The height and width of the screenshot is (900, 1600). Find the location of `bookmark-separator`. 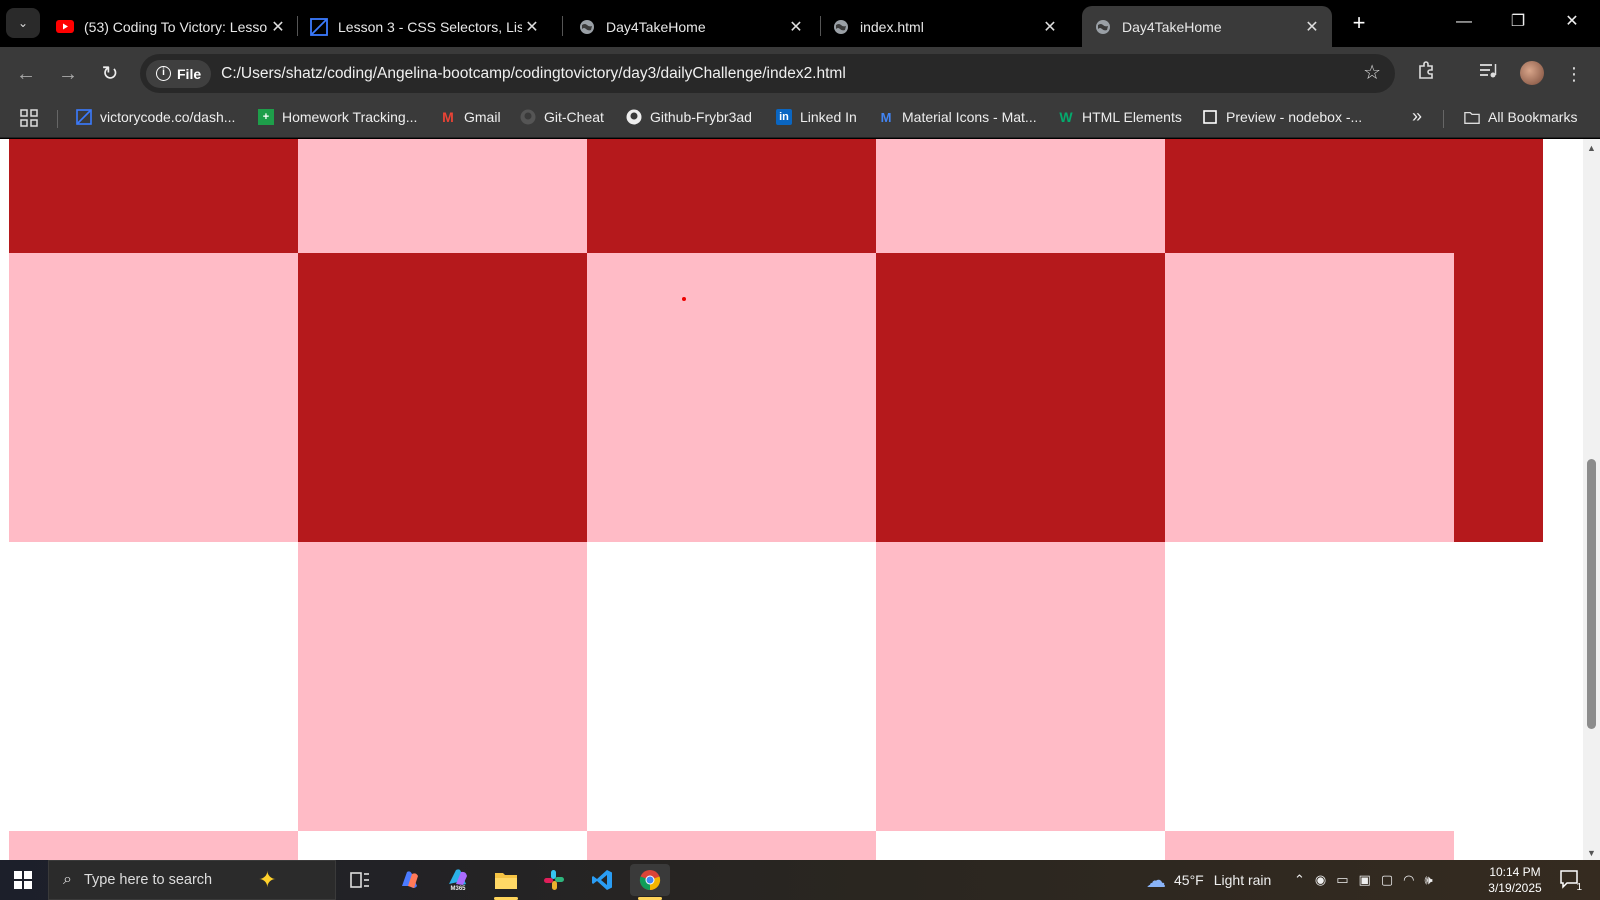

bookmark-separator is located at coordinates (57, 119).